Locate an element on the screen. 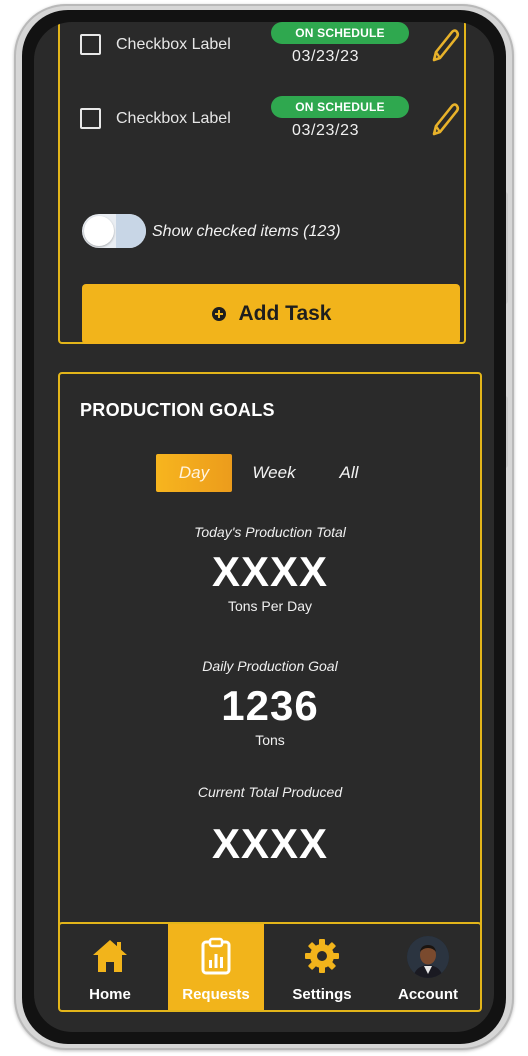 This screenshot has height=1056, width=528. nav-item-account: Account is located at coordinates (428, 967).